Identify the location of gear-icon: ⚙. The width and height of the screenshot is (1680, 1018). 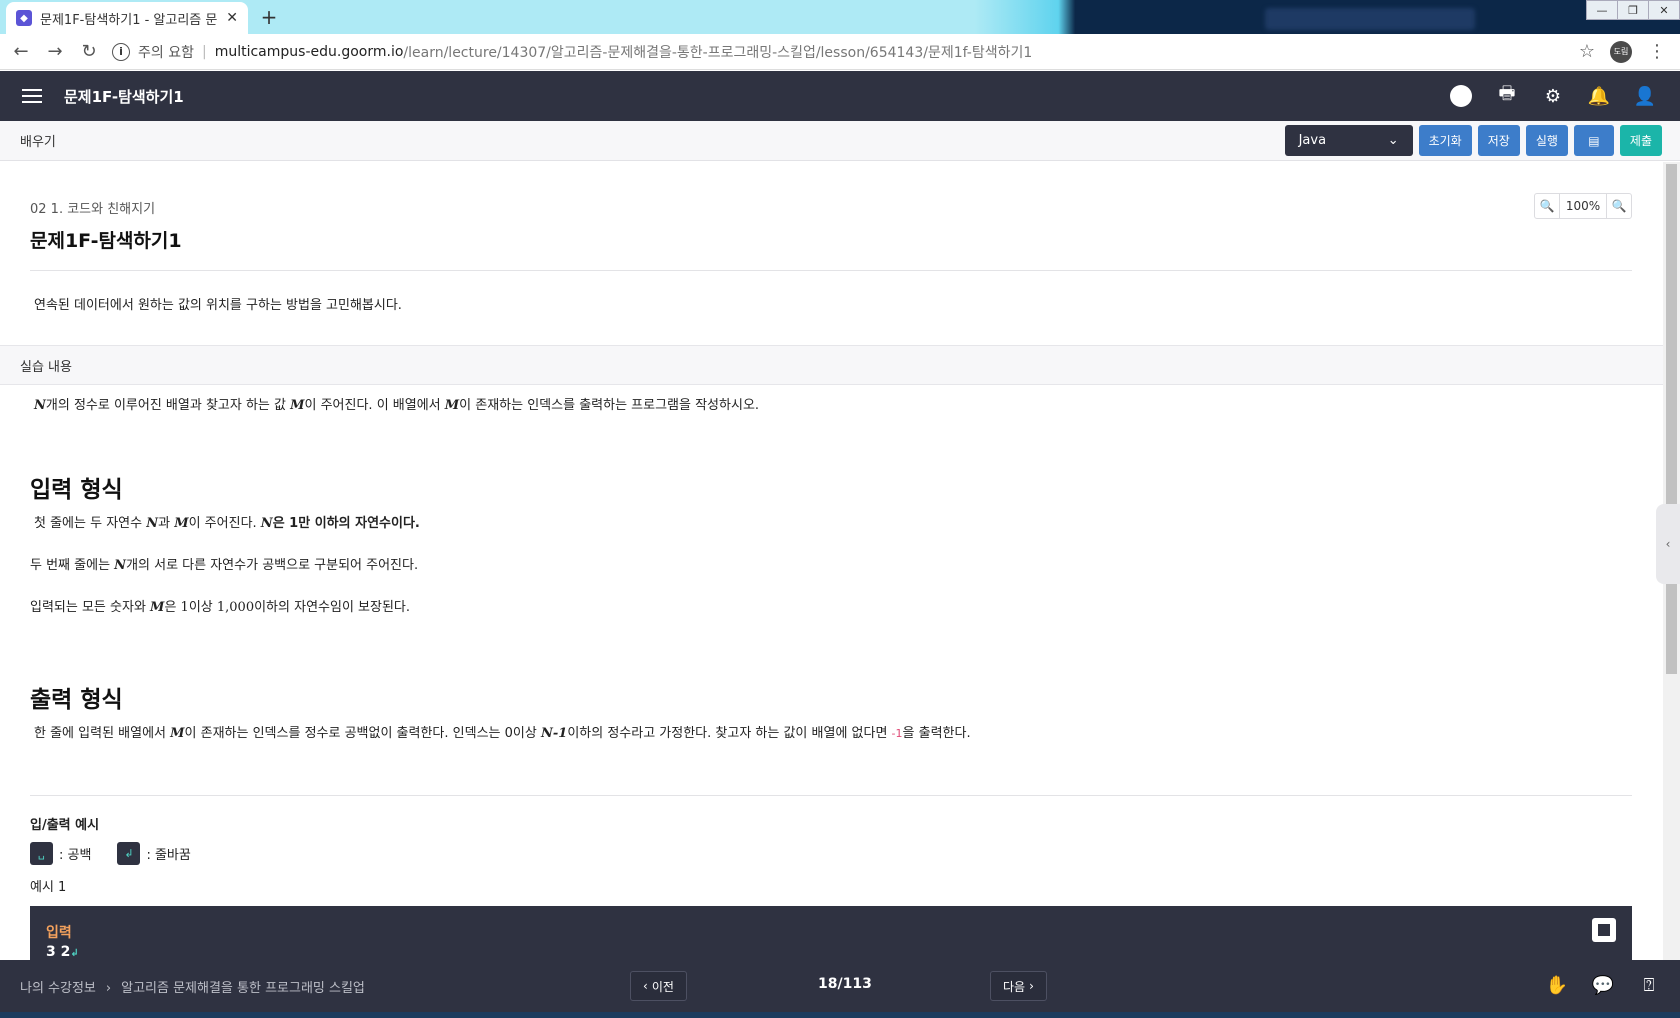
(1553, 96).